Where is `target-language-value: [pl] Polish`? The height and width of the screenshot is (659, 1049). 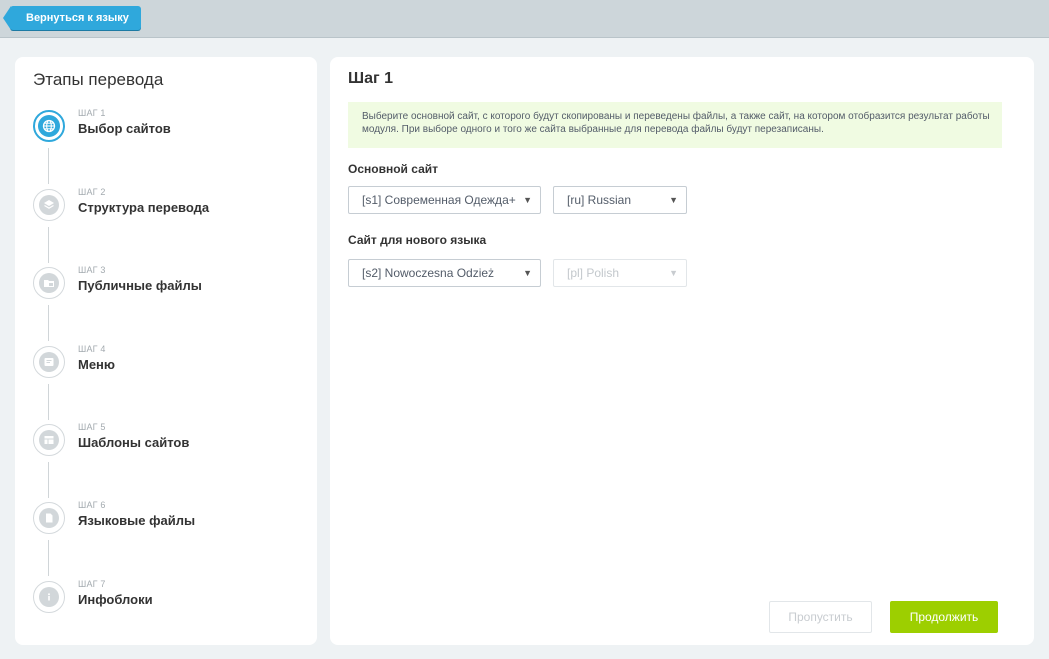 target-language-value: [pl] Polish is located at coordinates (593, 273).